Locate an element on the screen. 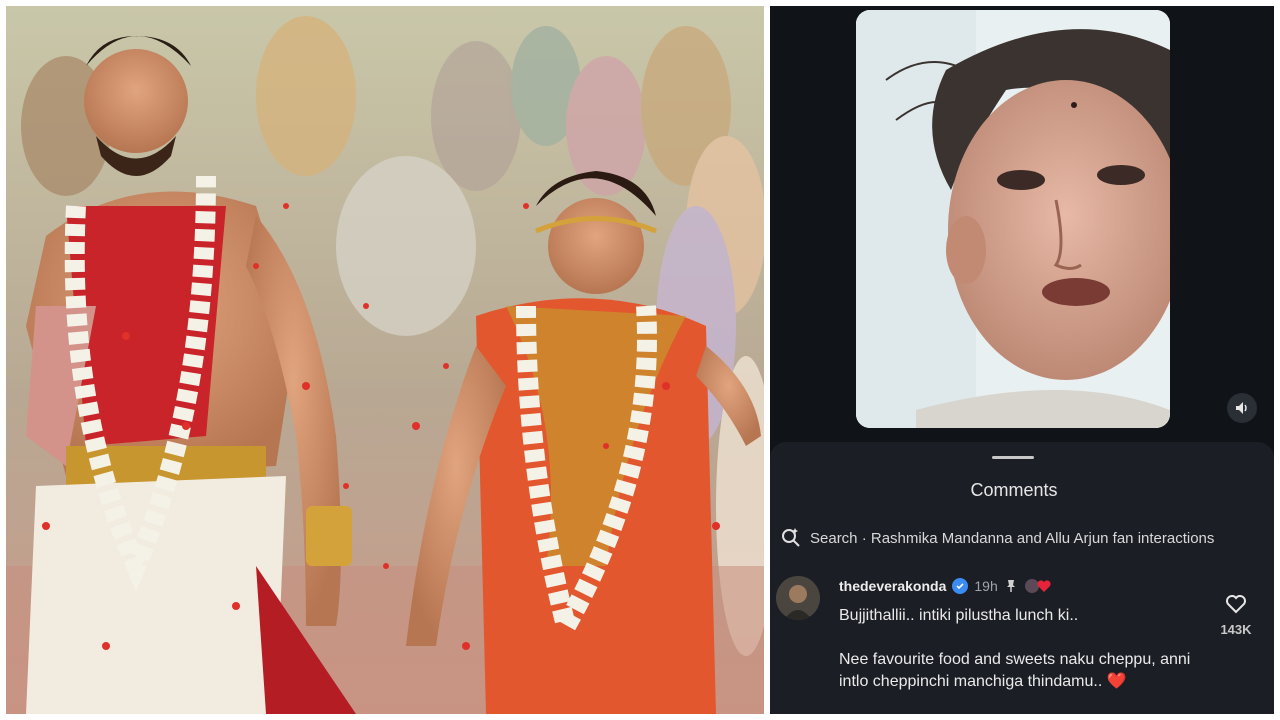 This screenshot has width=1280, height=720. child-video-frame is located at coordinates (1013, 219).